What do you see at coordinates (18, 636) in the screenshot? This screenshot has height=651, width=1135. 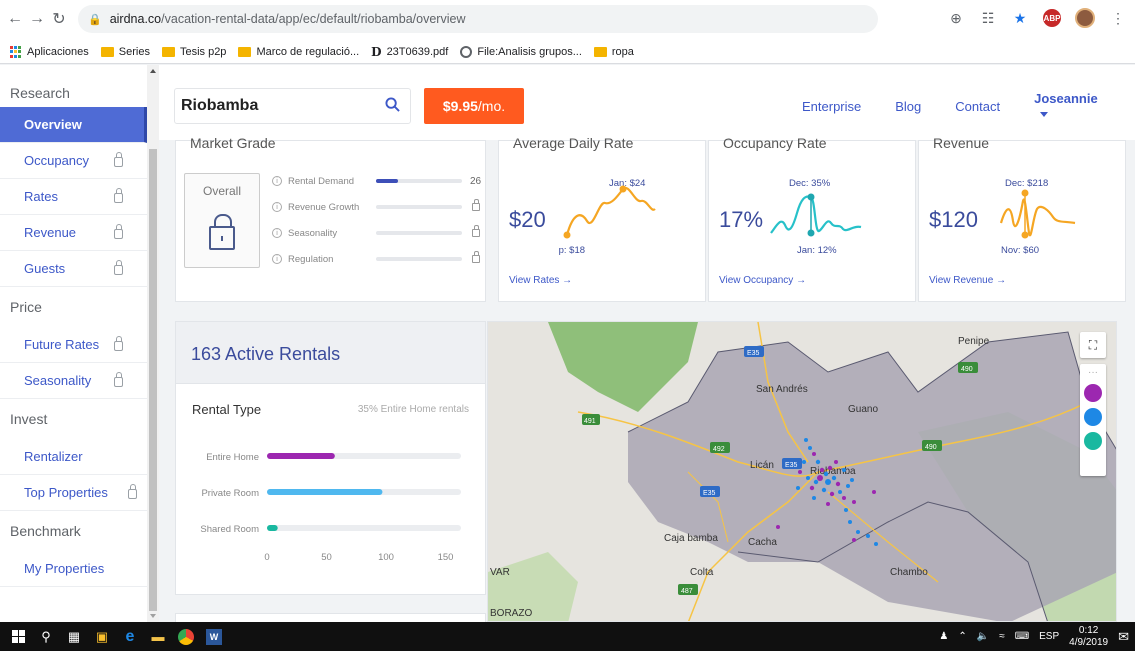 I see `windows-start-icon` at bounding box center [18, 636].